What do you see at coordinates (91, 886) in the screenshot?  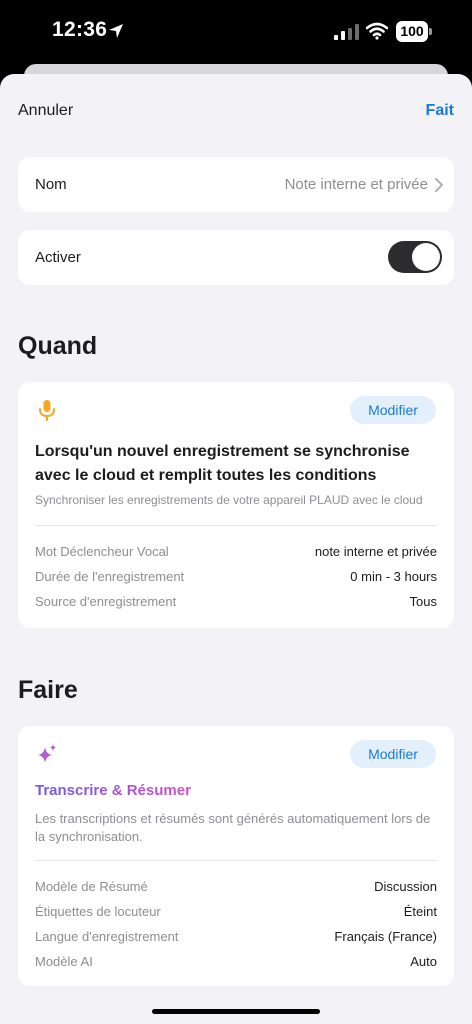 I see `detail-label: Modèle de Résumé` at bounding box center [91, 886].